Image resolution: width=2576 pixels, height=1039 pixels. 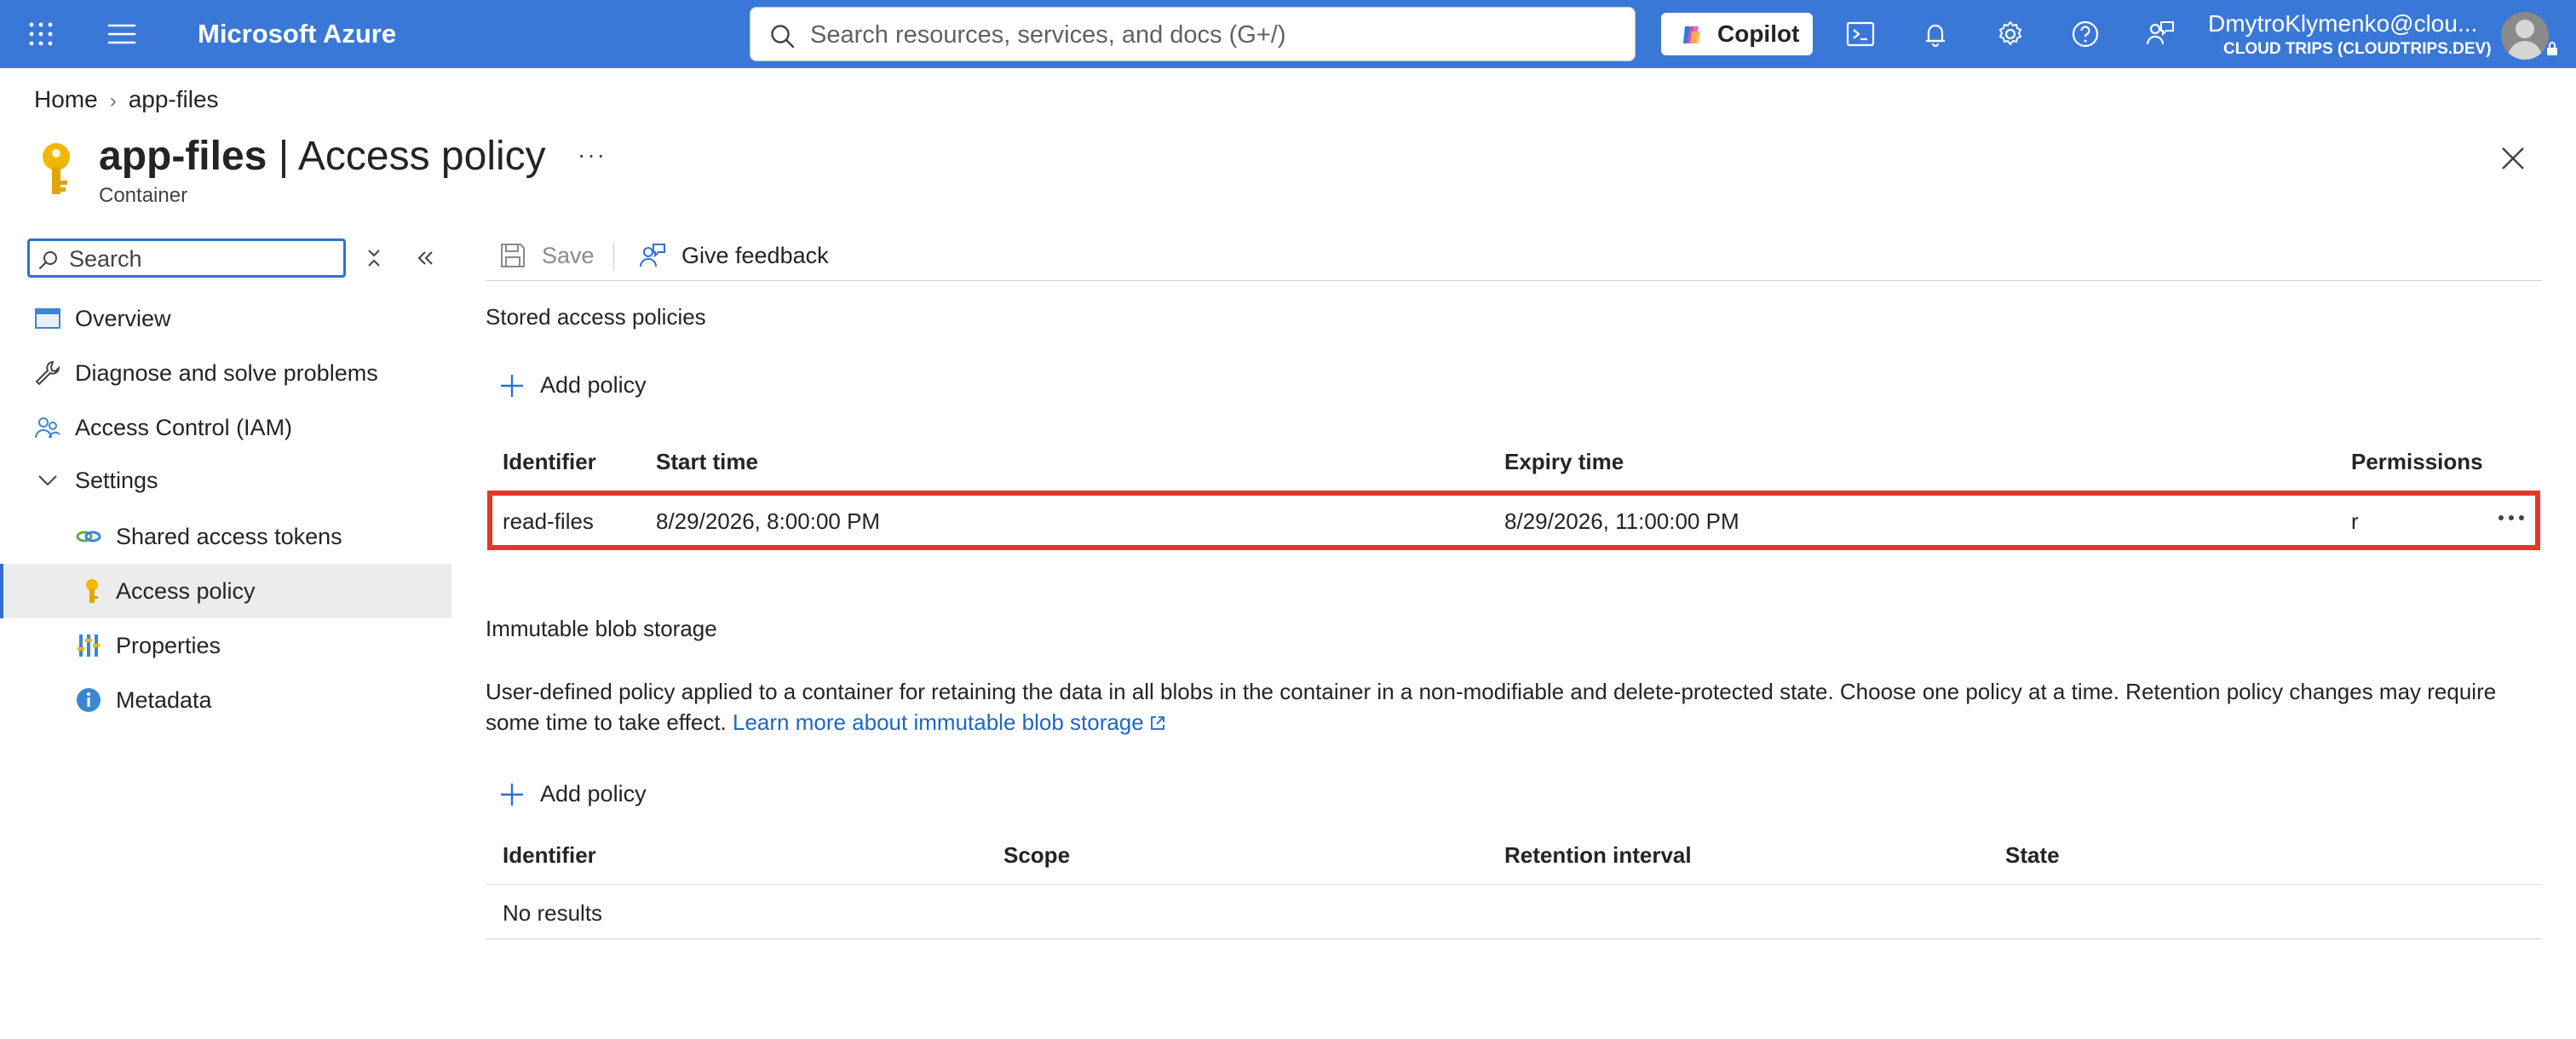 What do you see at coordinates (592, 155) in the screenshot?
I see `more-actions-button: ···` at bounding box center [592, 155].